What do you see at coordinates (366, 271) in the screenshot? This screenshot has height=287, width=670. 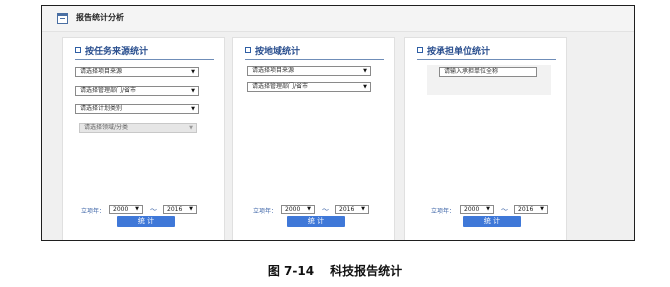 I see `figure-title: 科技报告统计` at bounding box center [366, 271].